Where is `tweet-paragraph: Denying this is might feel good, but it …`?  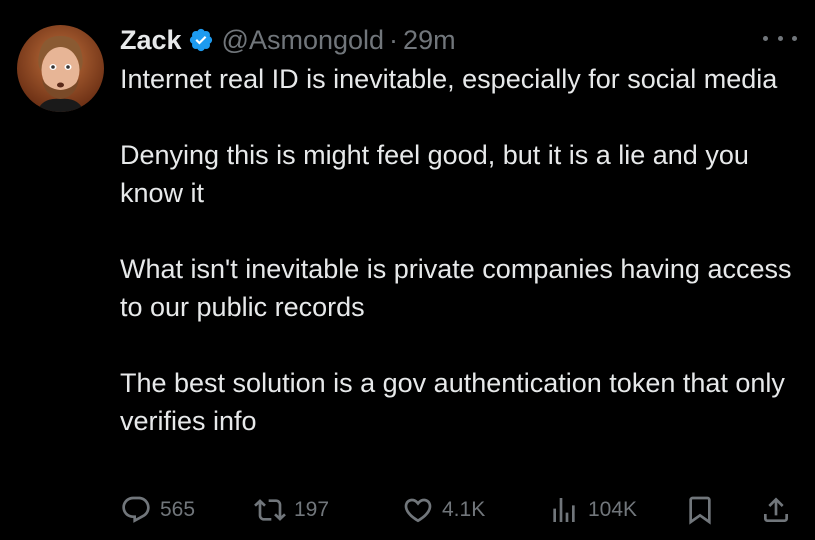 tweet-paragraph: Denying this is might feel good, but it … is located at coordinates (434, 174).